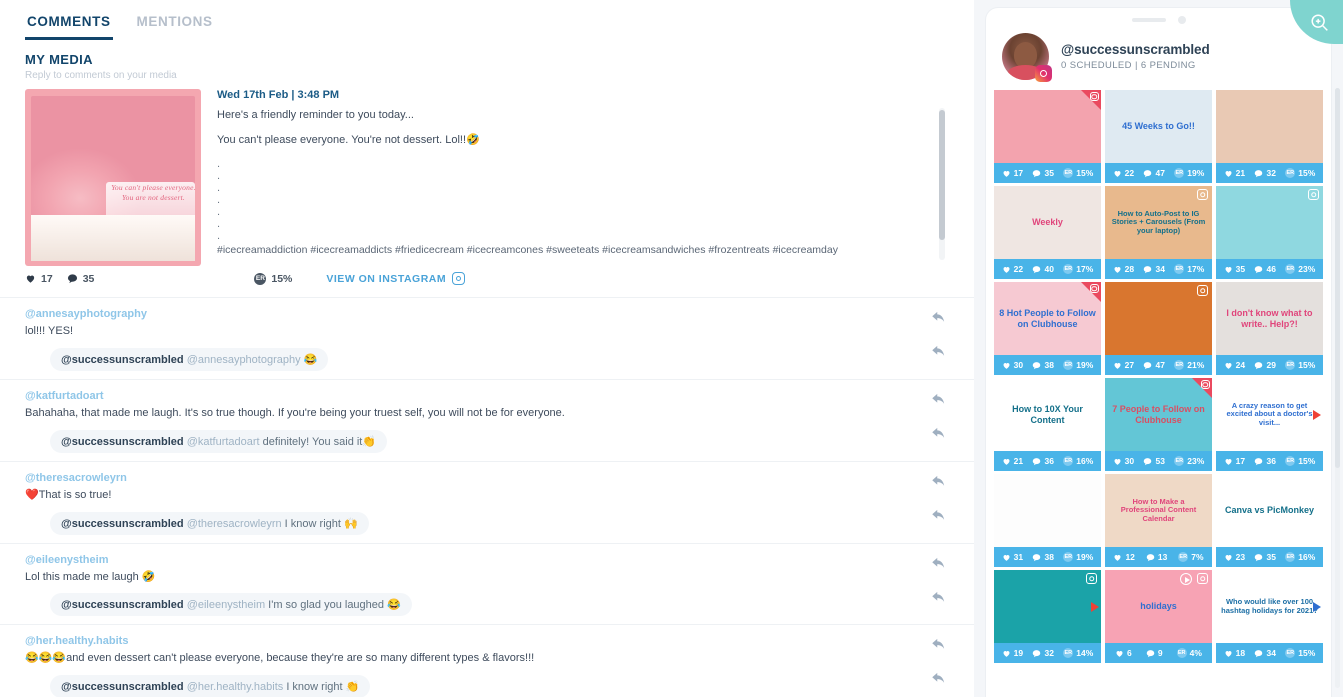 The width and height of the screenshot is (1343, 697). Describe the element at coordinates (1269, 232) in the screenshot. I see `media-grid-item: 35 46 ER 23%` at that location.